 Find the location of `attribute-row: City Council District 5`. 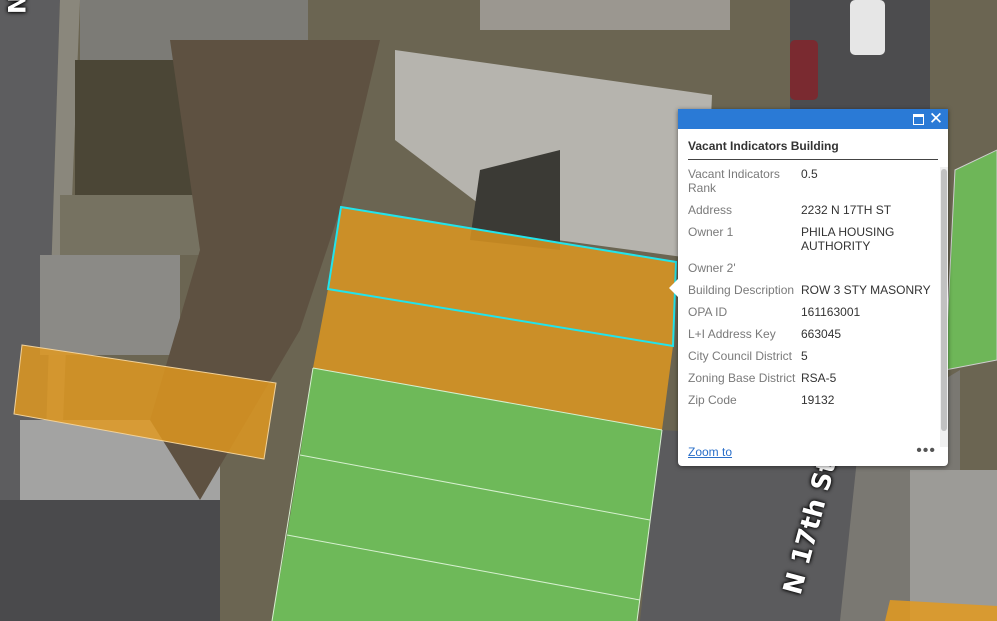

attribute-row: City Council District 5 is located at coordinates (812, 360).